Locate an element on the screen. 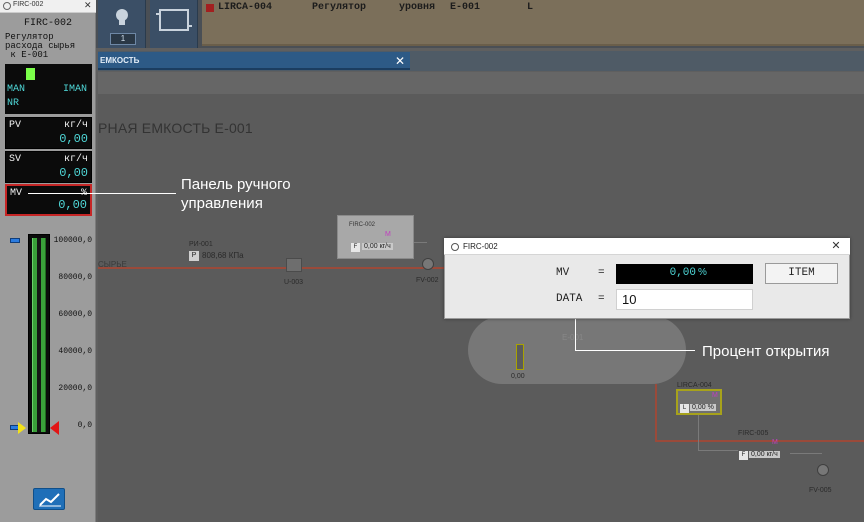 The image size is (864, 522). dialog-mv-unit: % is located at coordinates (702, 272).